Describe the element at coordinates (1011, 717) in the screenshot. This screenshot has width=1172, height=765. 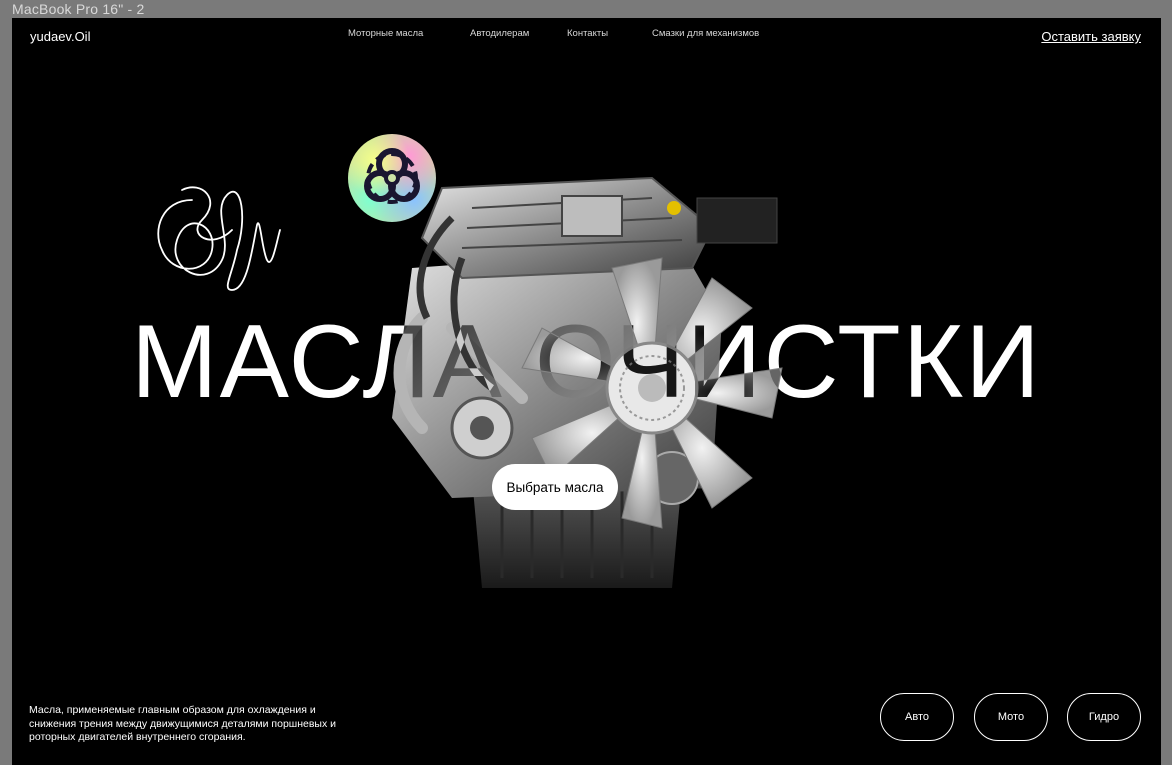
I see `category-moto-button: Мото` at that location.